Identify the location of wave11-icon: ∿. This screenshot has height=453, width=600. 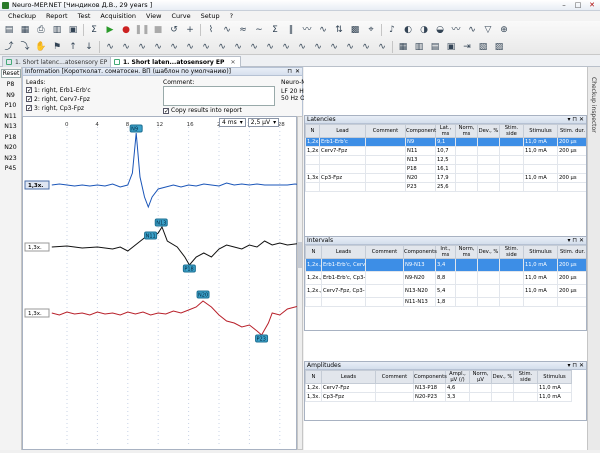
(206, 47).